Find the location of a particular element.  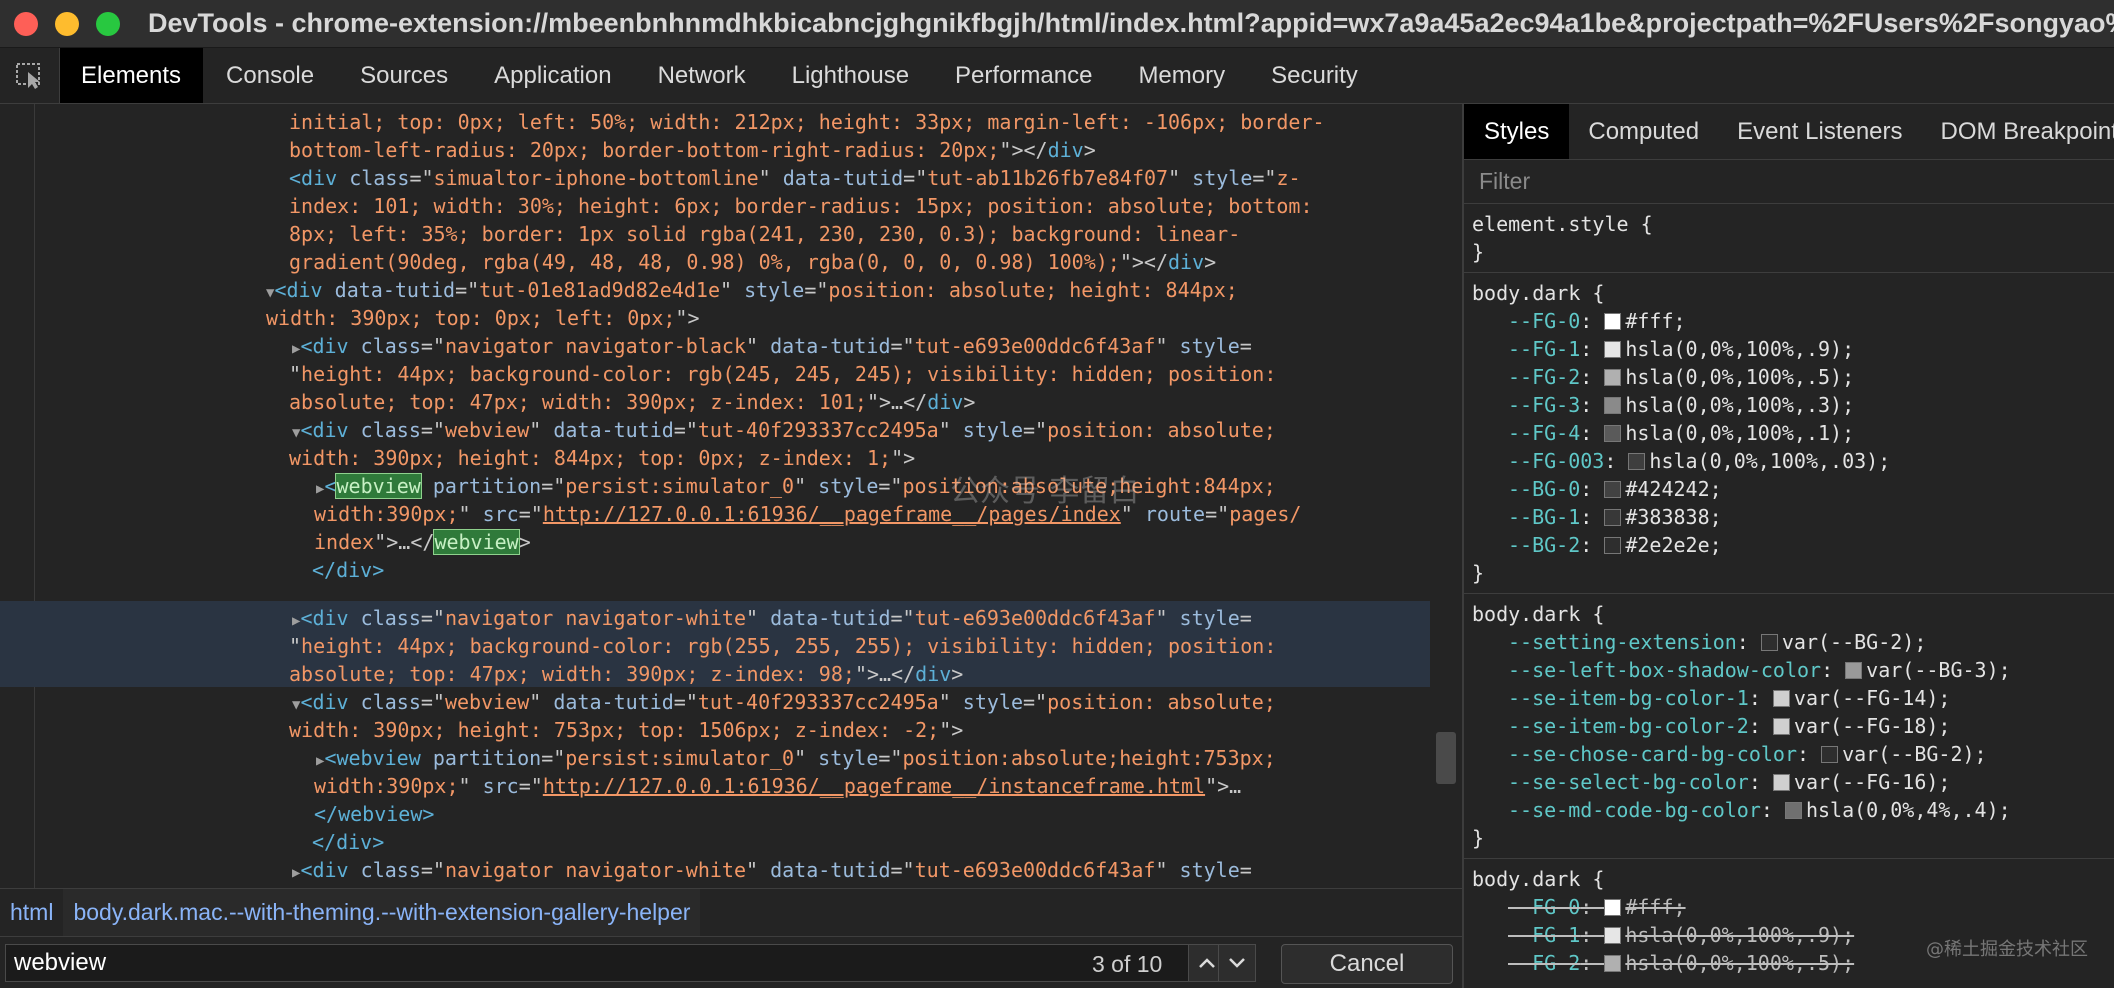

tab-styles: Styles is located at coordinates (1517, 131).